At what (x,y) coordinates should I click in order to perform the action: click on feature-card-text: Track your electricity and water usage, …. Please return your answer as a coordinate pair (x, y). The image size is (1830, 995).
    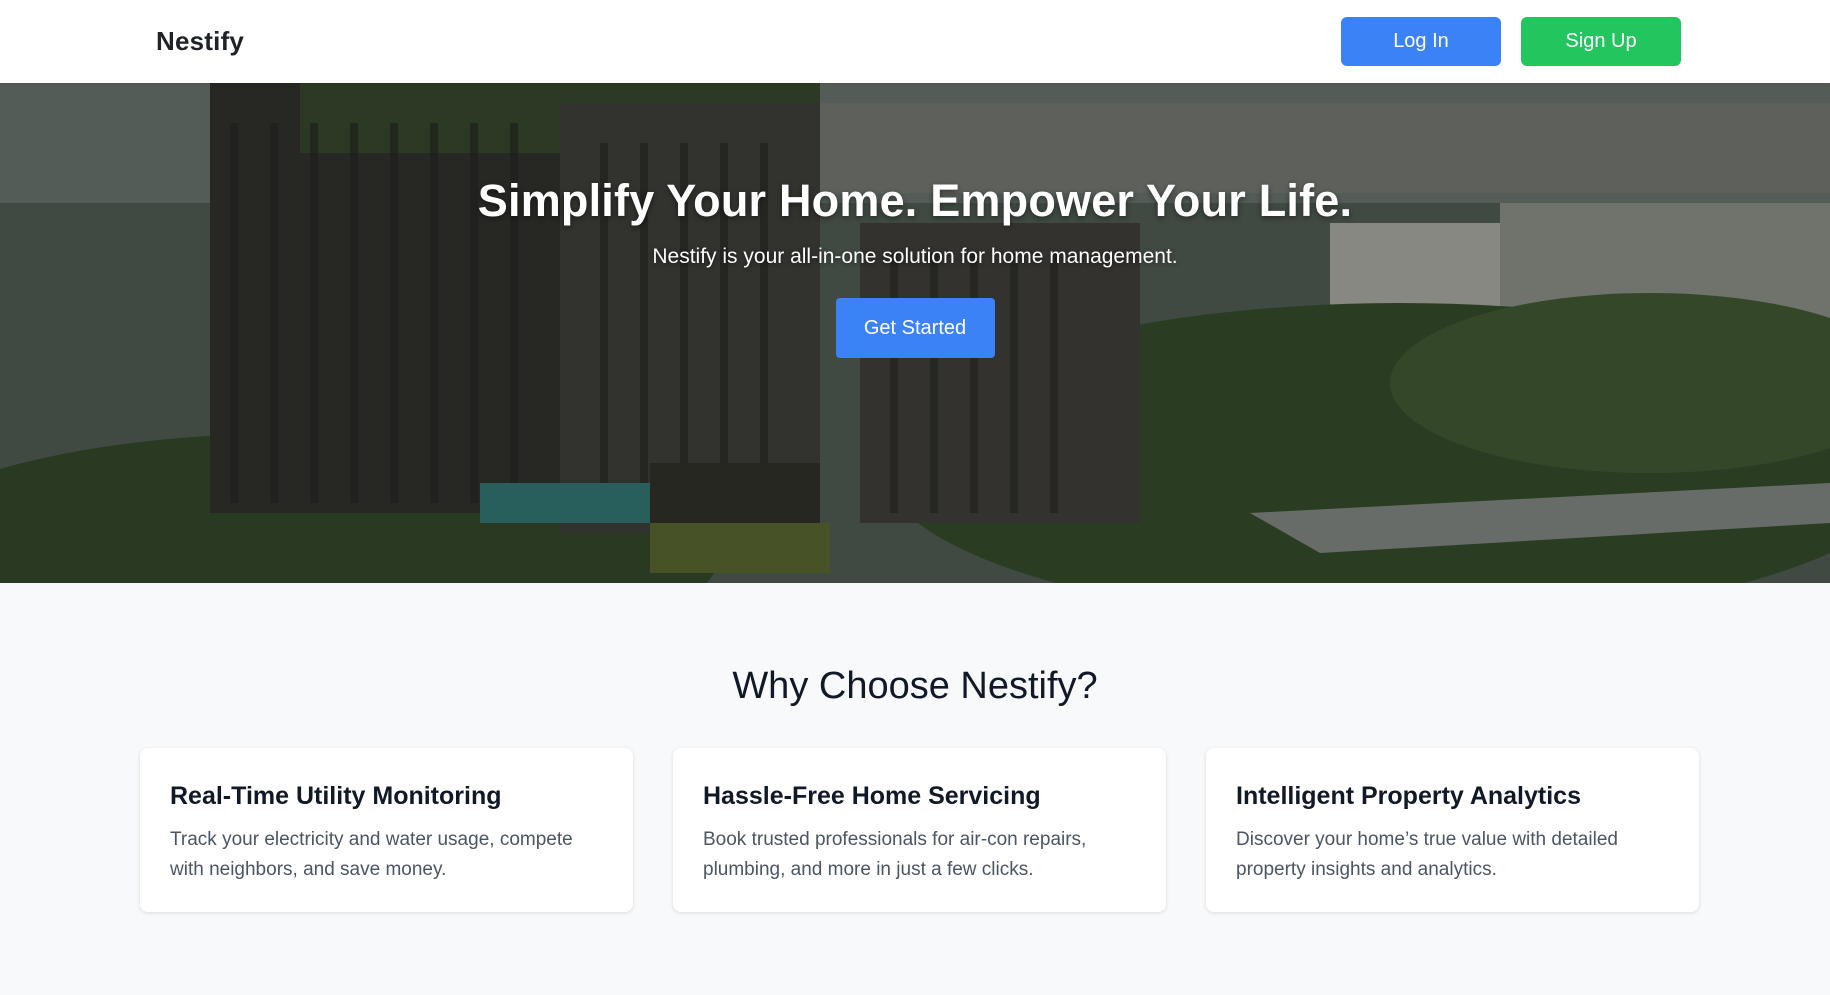
    Looking at the image, I should click on (371, 854).